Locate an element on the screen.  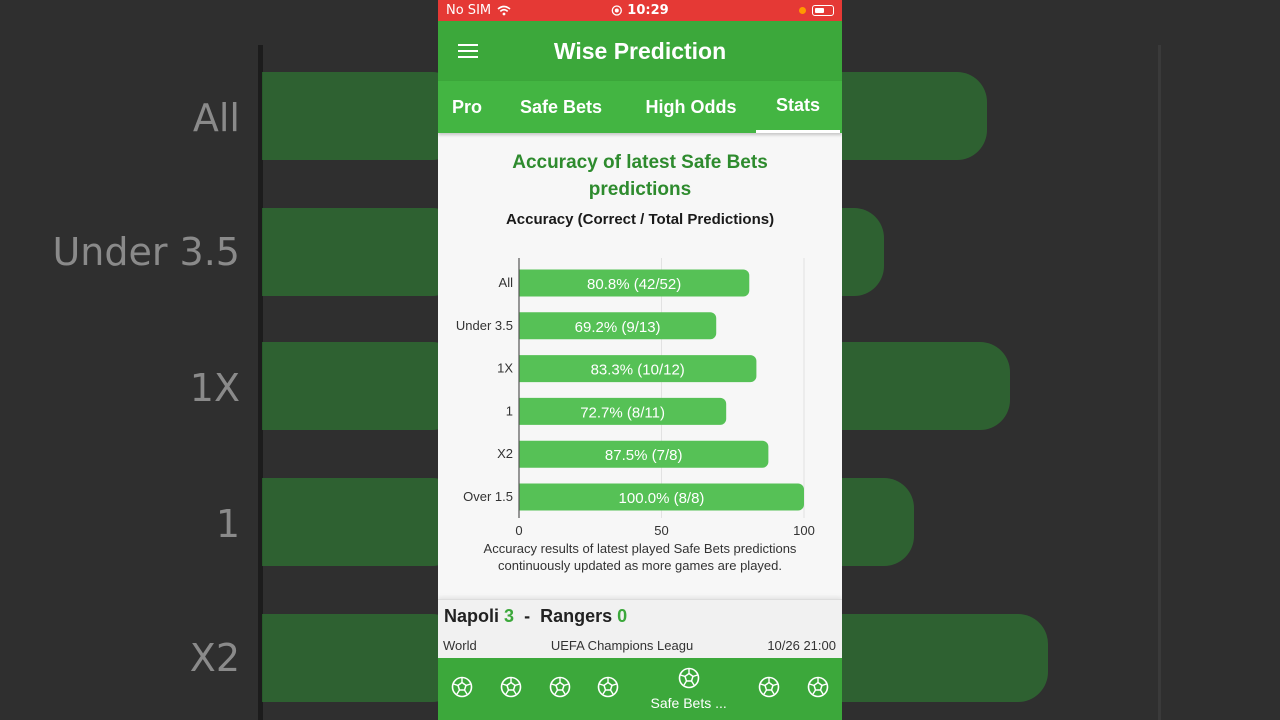
blurred-label: 1X is located at coordinates (214, 388).